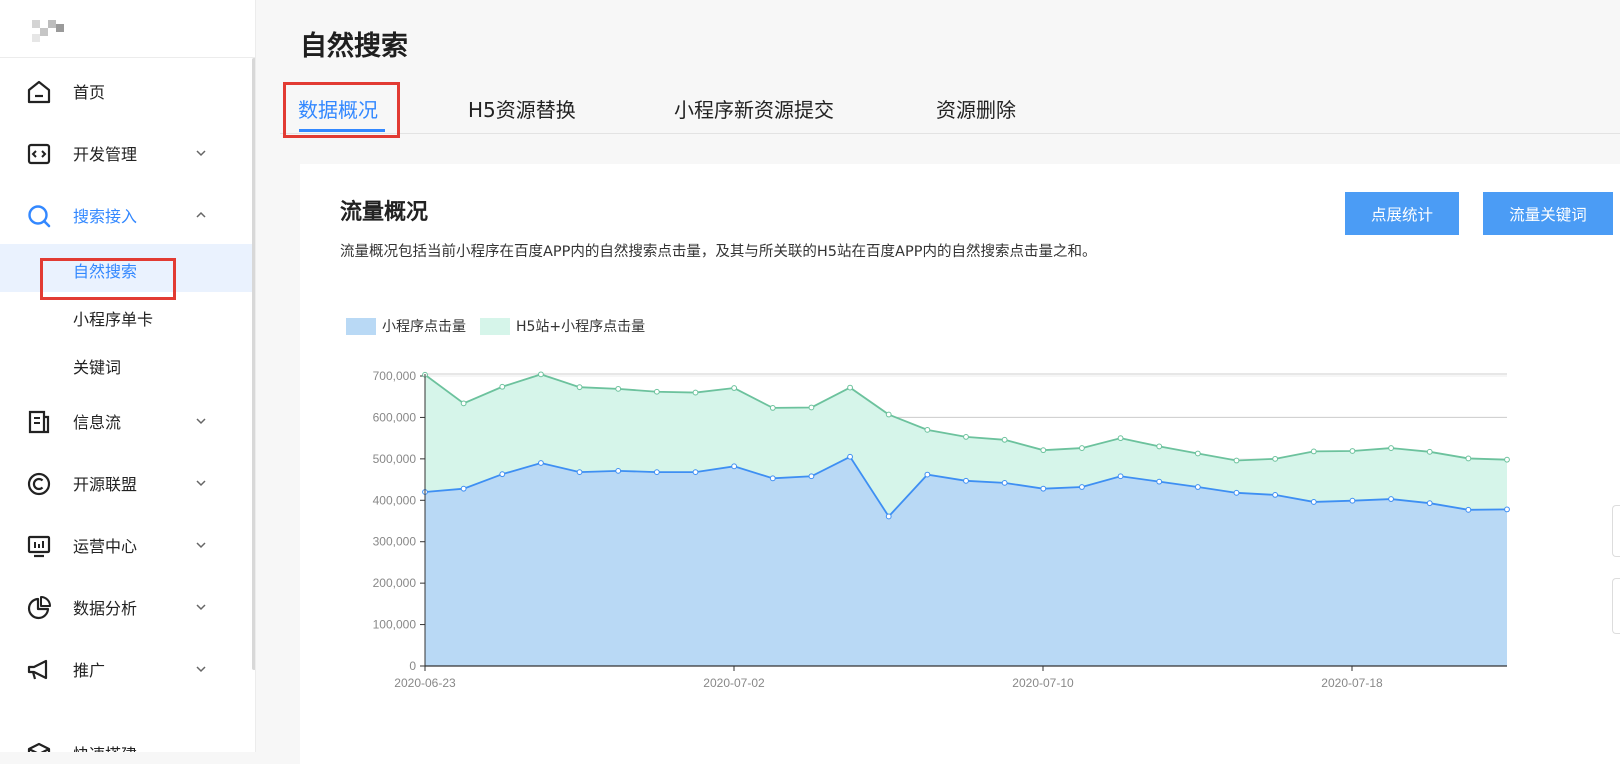 The image size is (1620, 764). Describe the element at coordinates (201, 214) in the screenshot. I see `chevron-up-icon` at that location.